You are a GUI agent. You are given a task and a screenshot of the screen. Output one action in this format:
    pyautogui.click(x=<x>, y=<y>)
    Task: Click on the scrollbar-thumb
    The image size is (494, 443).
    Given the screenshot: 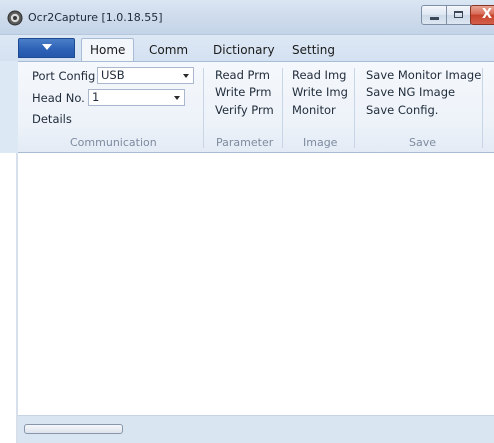 What is the action you would take?
    pyautogui.click(x=73, y=429)
    